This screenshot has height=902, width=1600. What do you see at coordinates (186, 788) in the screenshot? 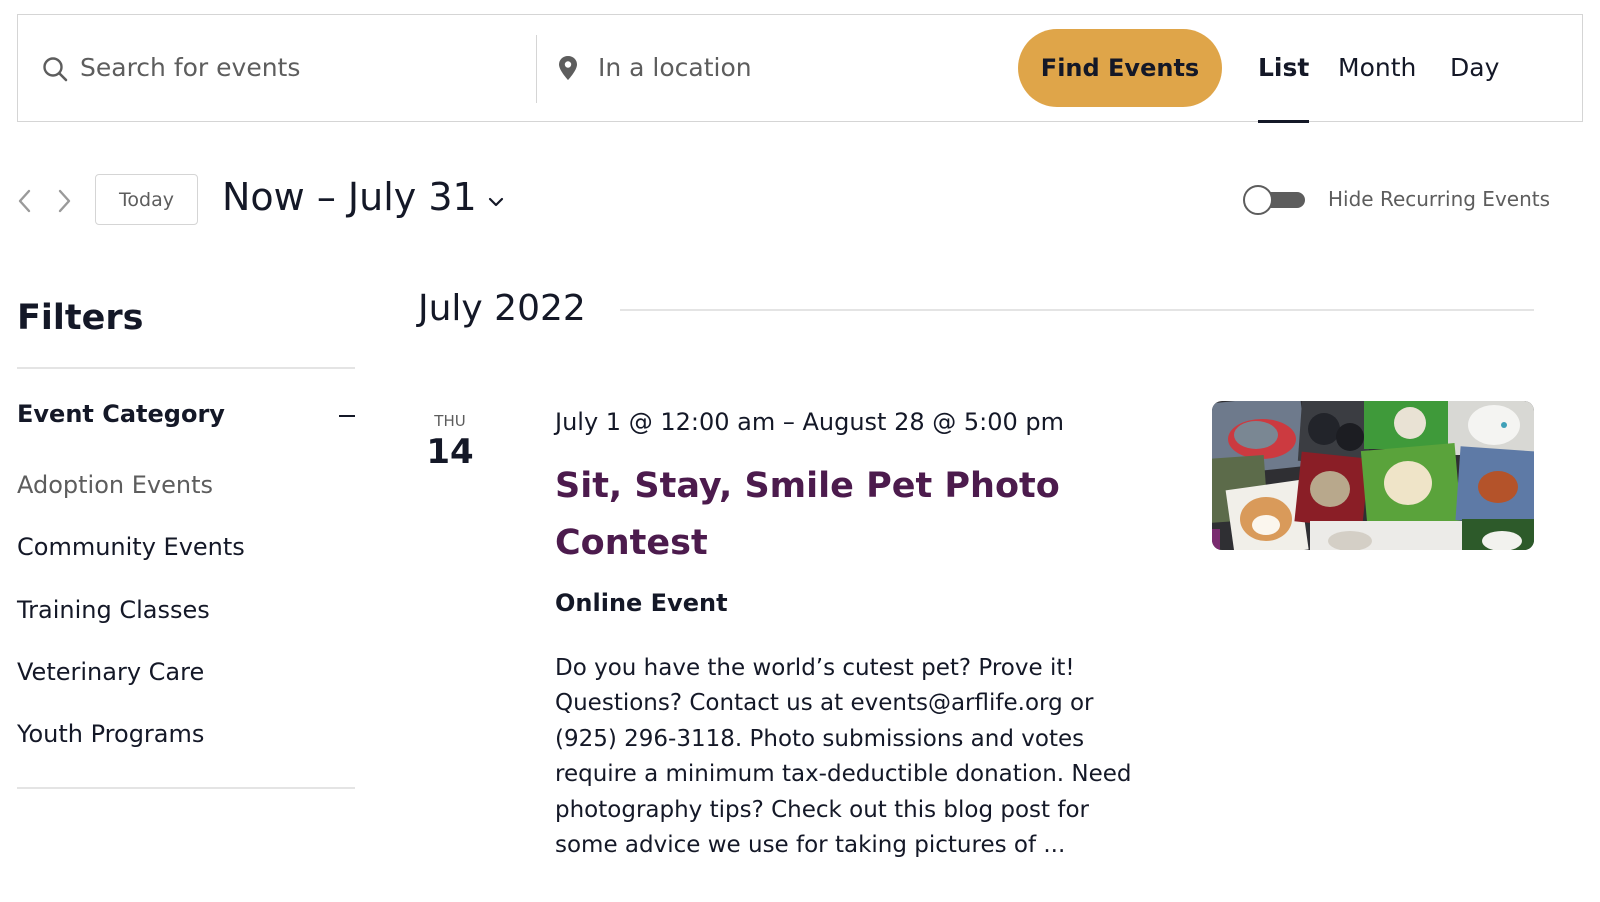
I see `filters-divider-bottom` at bounding box center [186, 788].